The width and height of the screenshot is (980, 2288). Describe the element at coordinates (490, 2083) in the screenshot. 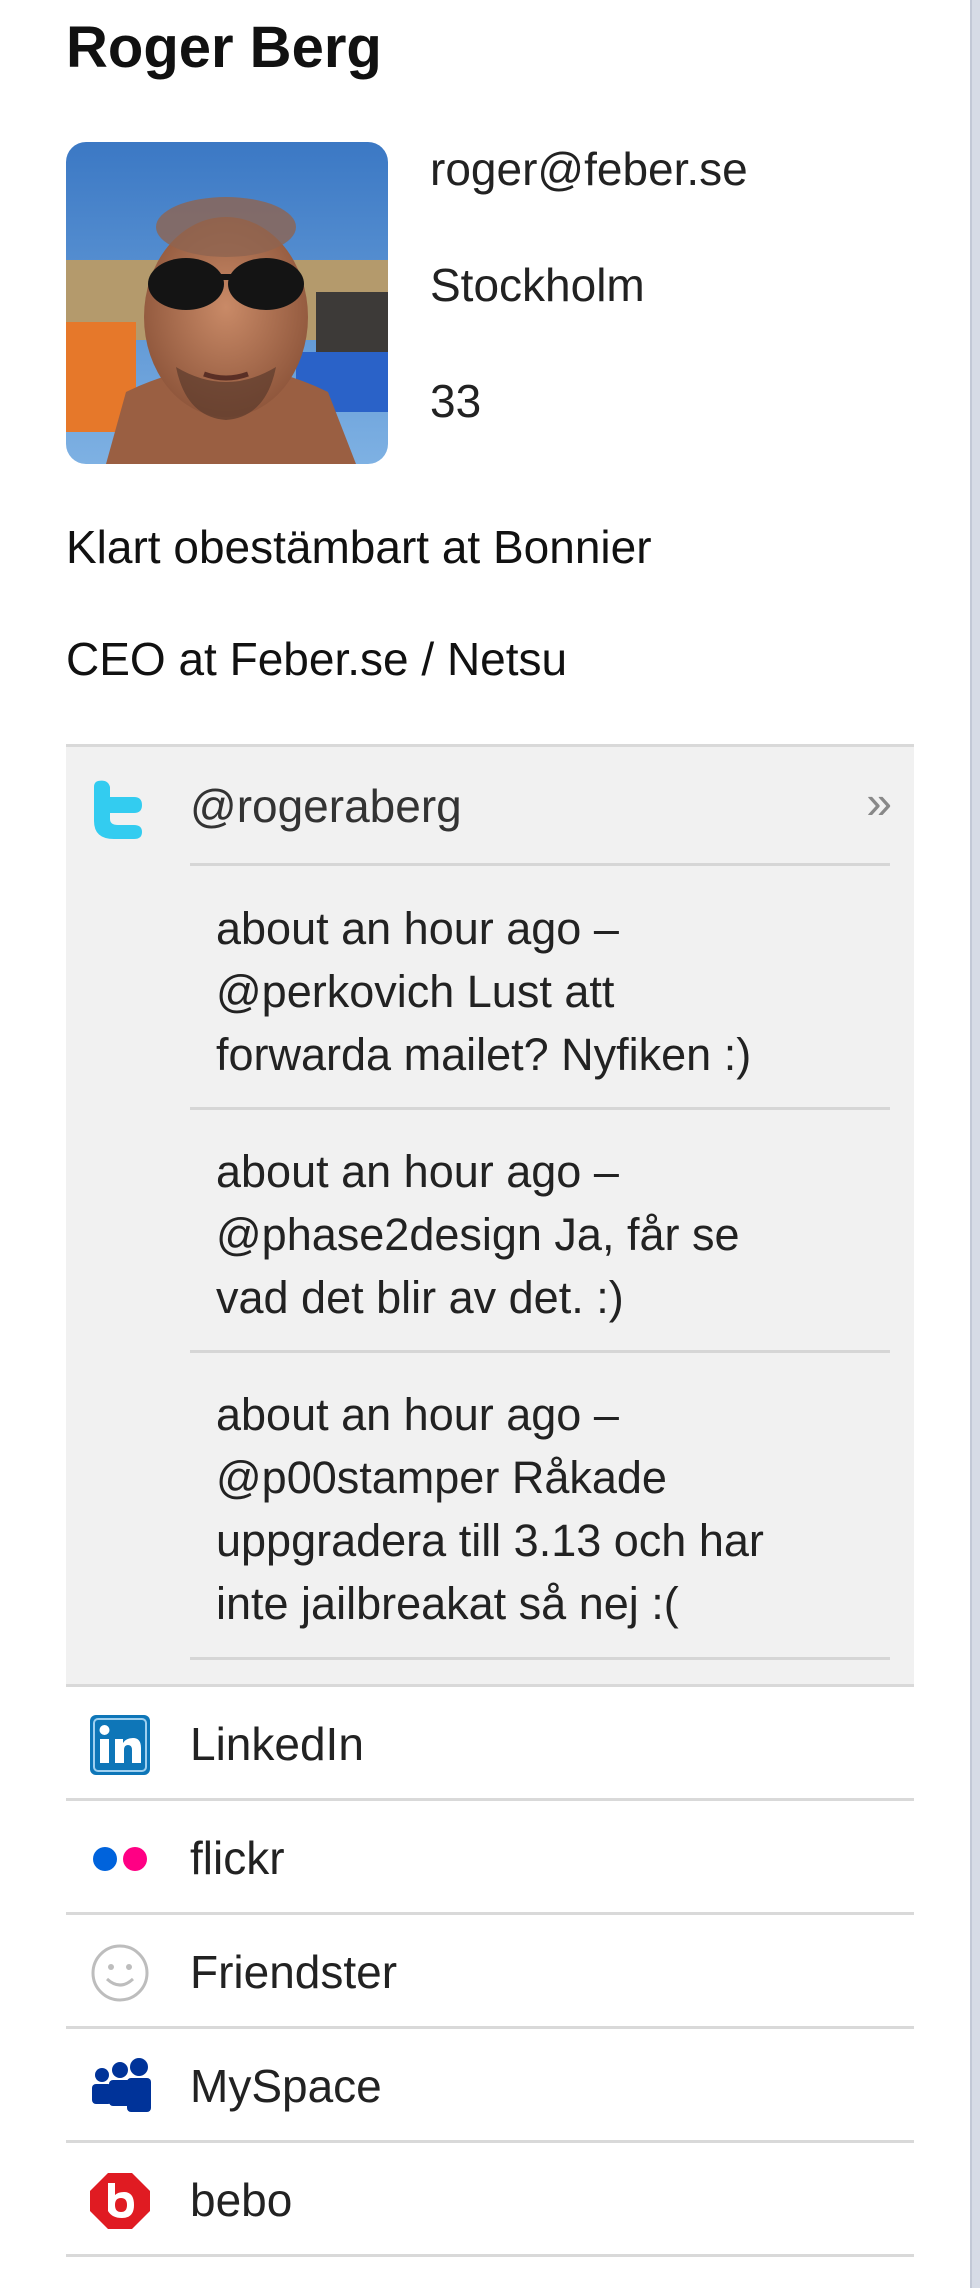

I see `social-item-myspace: MySpace` at that location.